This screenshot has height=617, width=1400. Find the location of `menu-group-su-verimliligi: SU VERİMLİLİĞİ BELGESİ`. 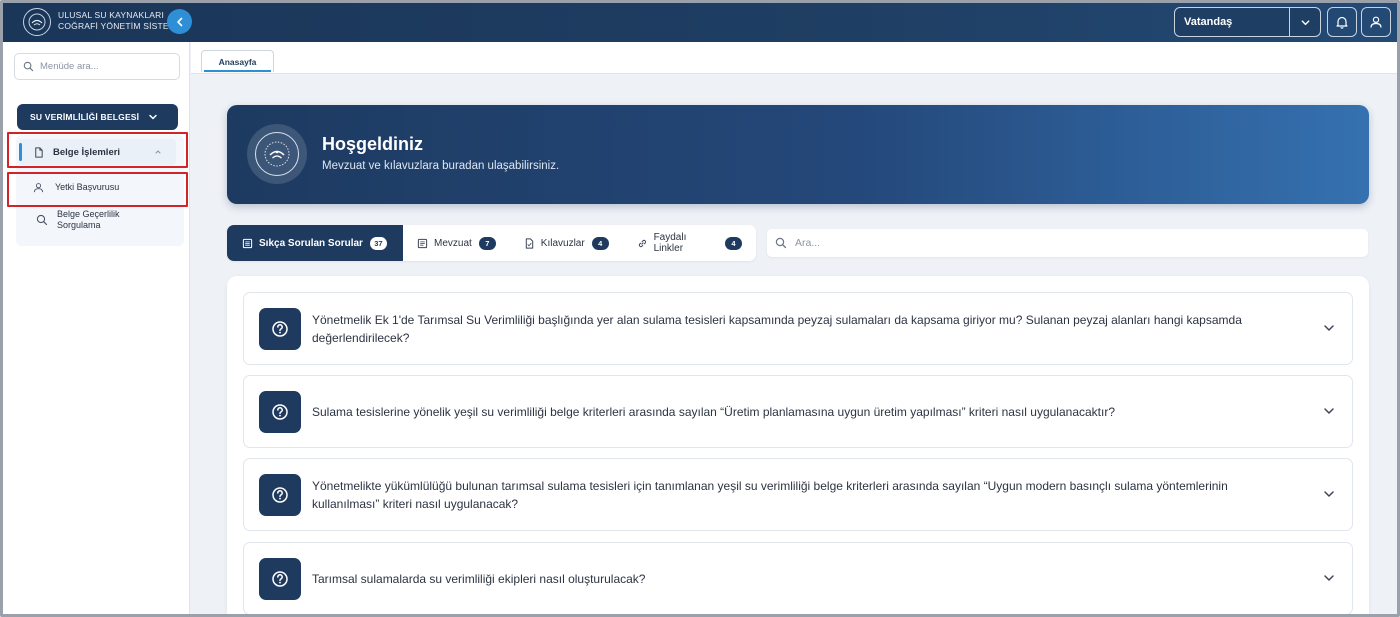

menu-group-su-verimliligi: SU VERİMLİLİĞİ BELGESİ is located at coordinates (97, 117).